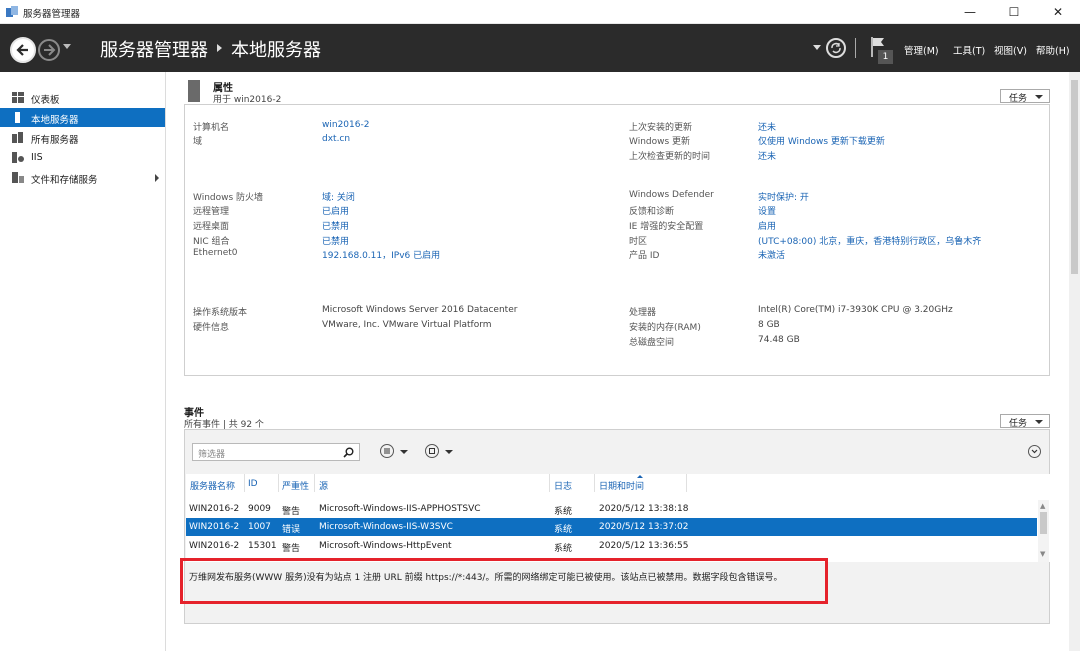  Describe the element at coordinates (276, 452) in the screenshot. I see `filter-input: 筛选器` at that location.